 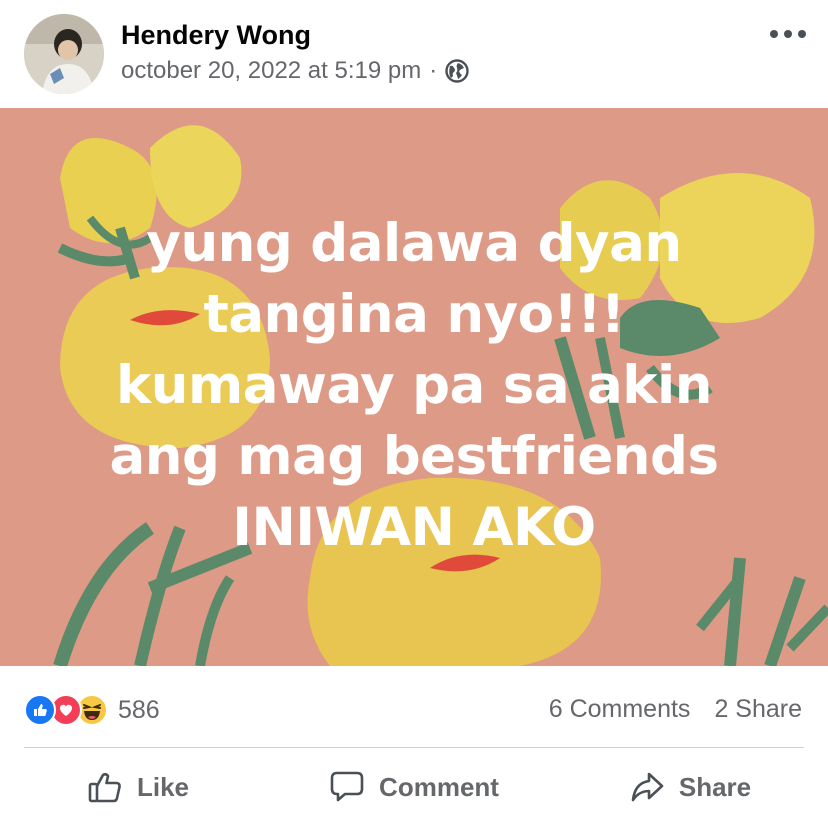 What do you see at coordinates (105, 787) in the screenshot?
I see `thumbs-up-icon` at bounding box center [105, 787].